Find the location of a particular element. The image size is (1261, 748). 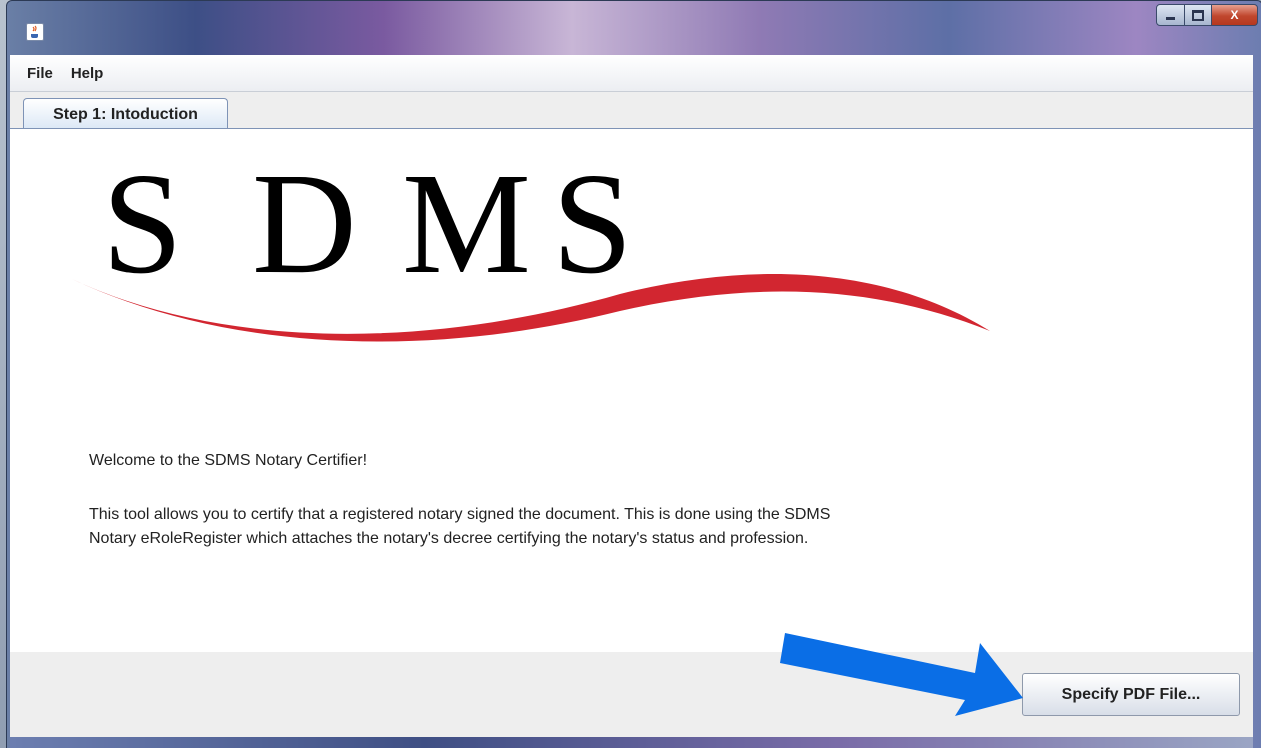

logo-swoosh is located at coordinates (531, 307).